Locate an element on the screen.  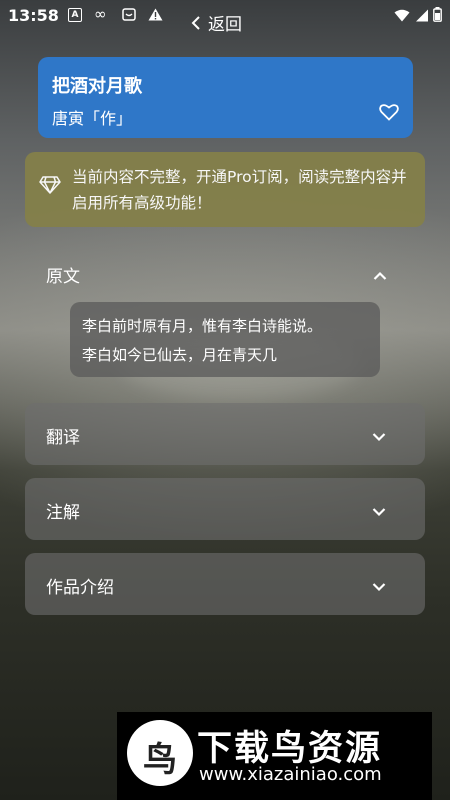
section-work-intro: 作品介绍 is located at coordinates (225, 584).